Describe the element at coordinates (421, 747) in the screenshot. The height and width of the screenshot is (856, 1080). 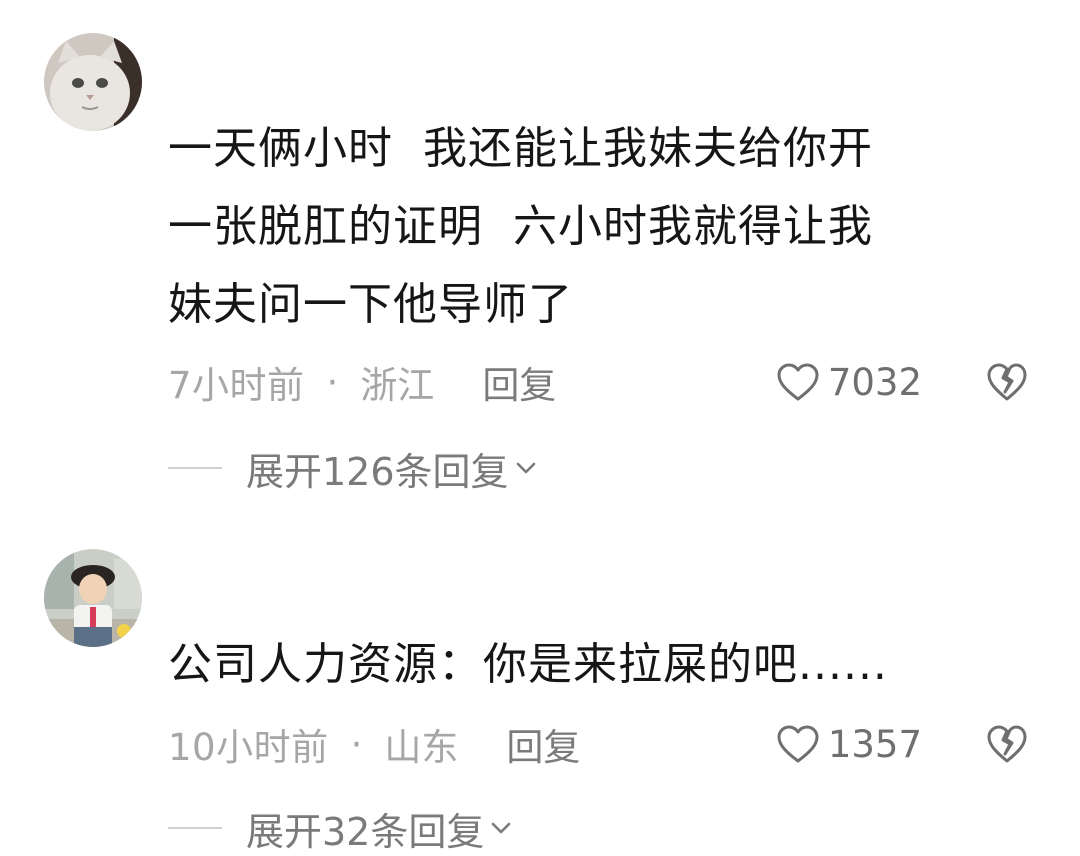
I see `comment-location: 山东` at that location.